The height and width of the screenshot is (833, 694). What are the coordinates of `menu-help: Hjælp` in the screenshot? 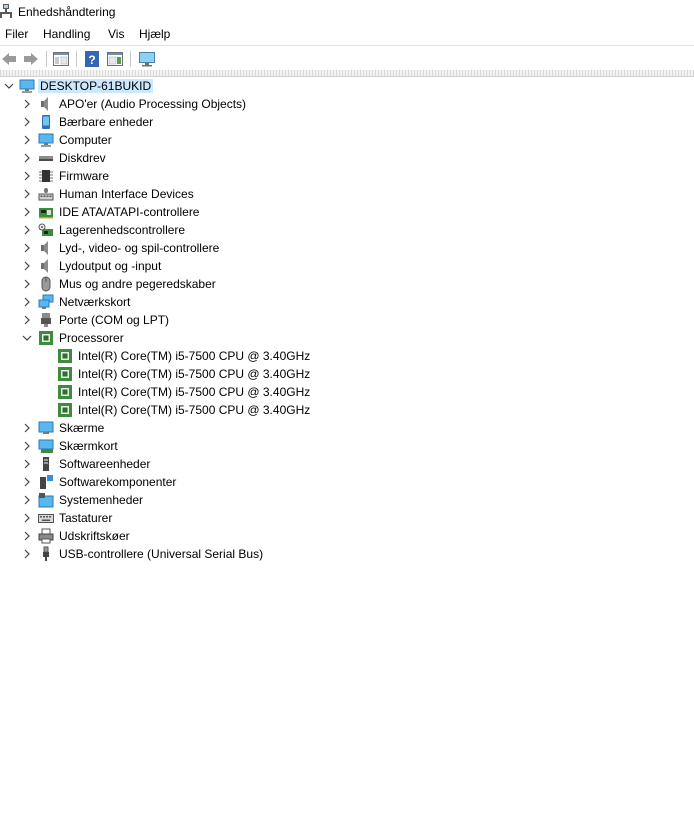 It's located at (154, 34).